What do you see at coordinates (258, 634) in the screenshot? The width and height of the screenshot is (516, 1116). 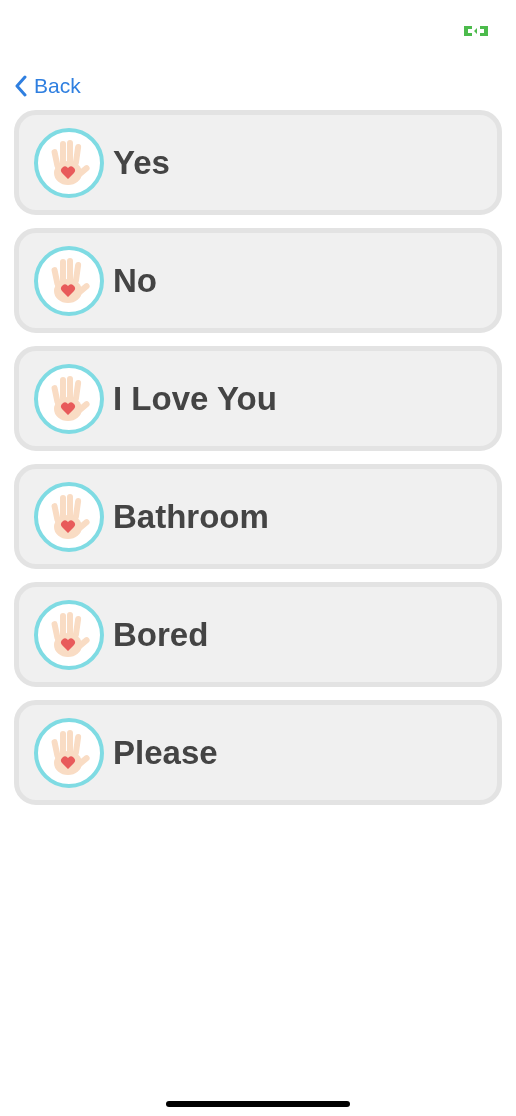 I see `phrase-card: Bored` at bounding box center [258, 634].